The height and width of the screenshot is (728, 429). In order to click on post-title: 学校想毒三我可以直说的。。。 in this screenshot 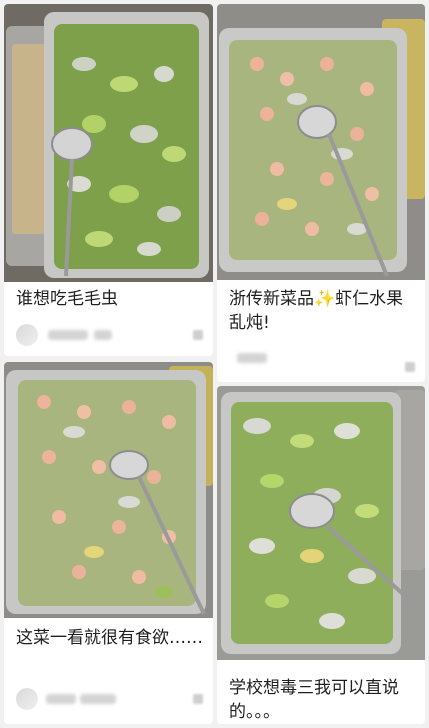, I will do `click(322, 700)`.